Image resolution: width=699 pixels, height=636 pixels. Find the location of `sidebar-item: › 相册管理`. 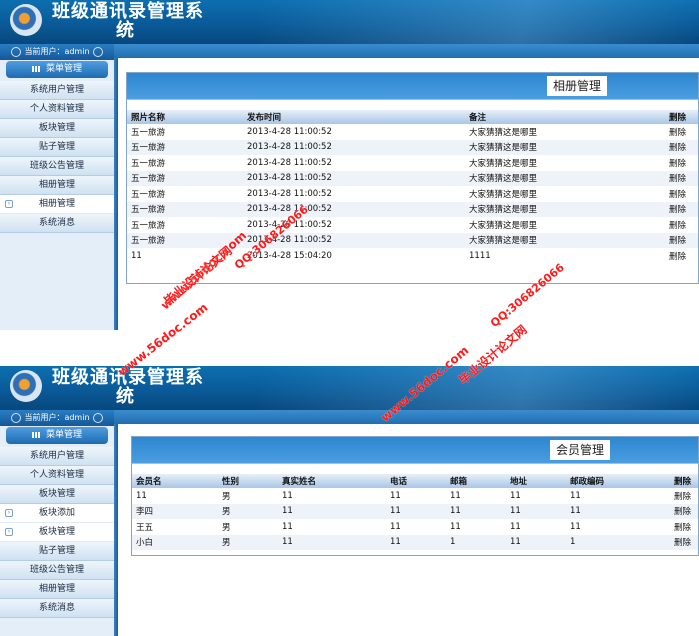

sidebar-item: › 相册管理 is located at coordinates (57, 204).